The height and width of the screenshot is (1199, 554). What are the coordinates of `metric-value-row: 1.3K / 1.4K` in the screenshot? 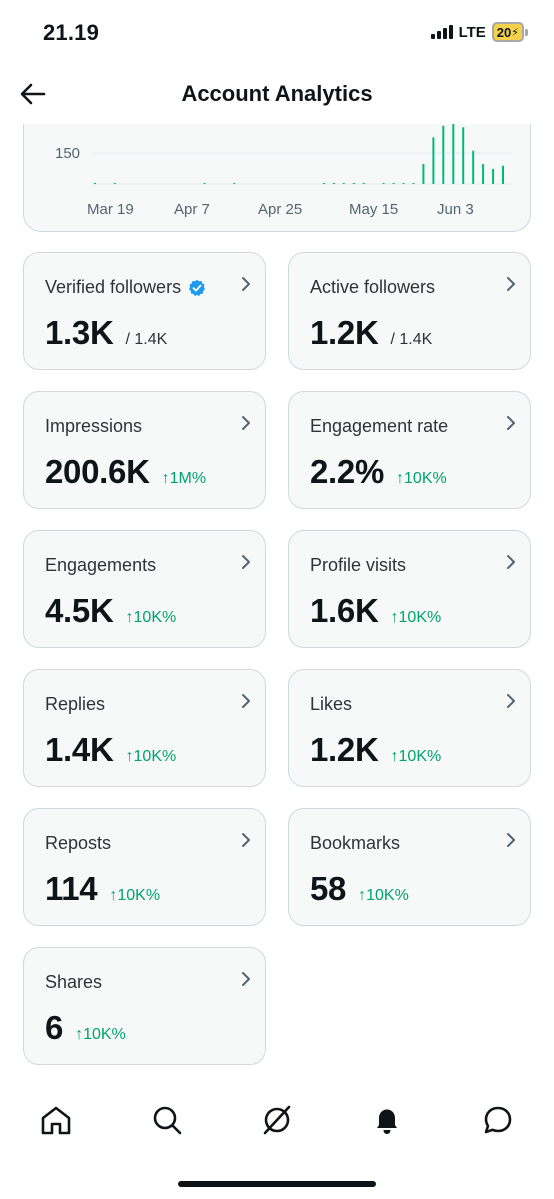 It's located at (106, 333).